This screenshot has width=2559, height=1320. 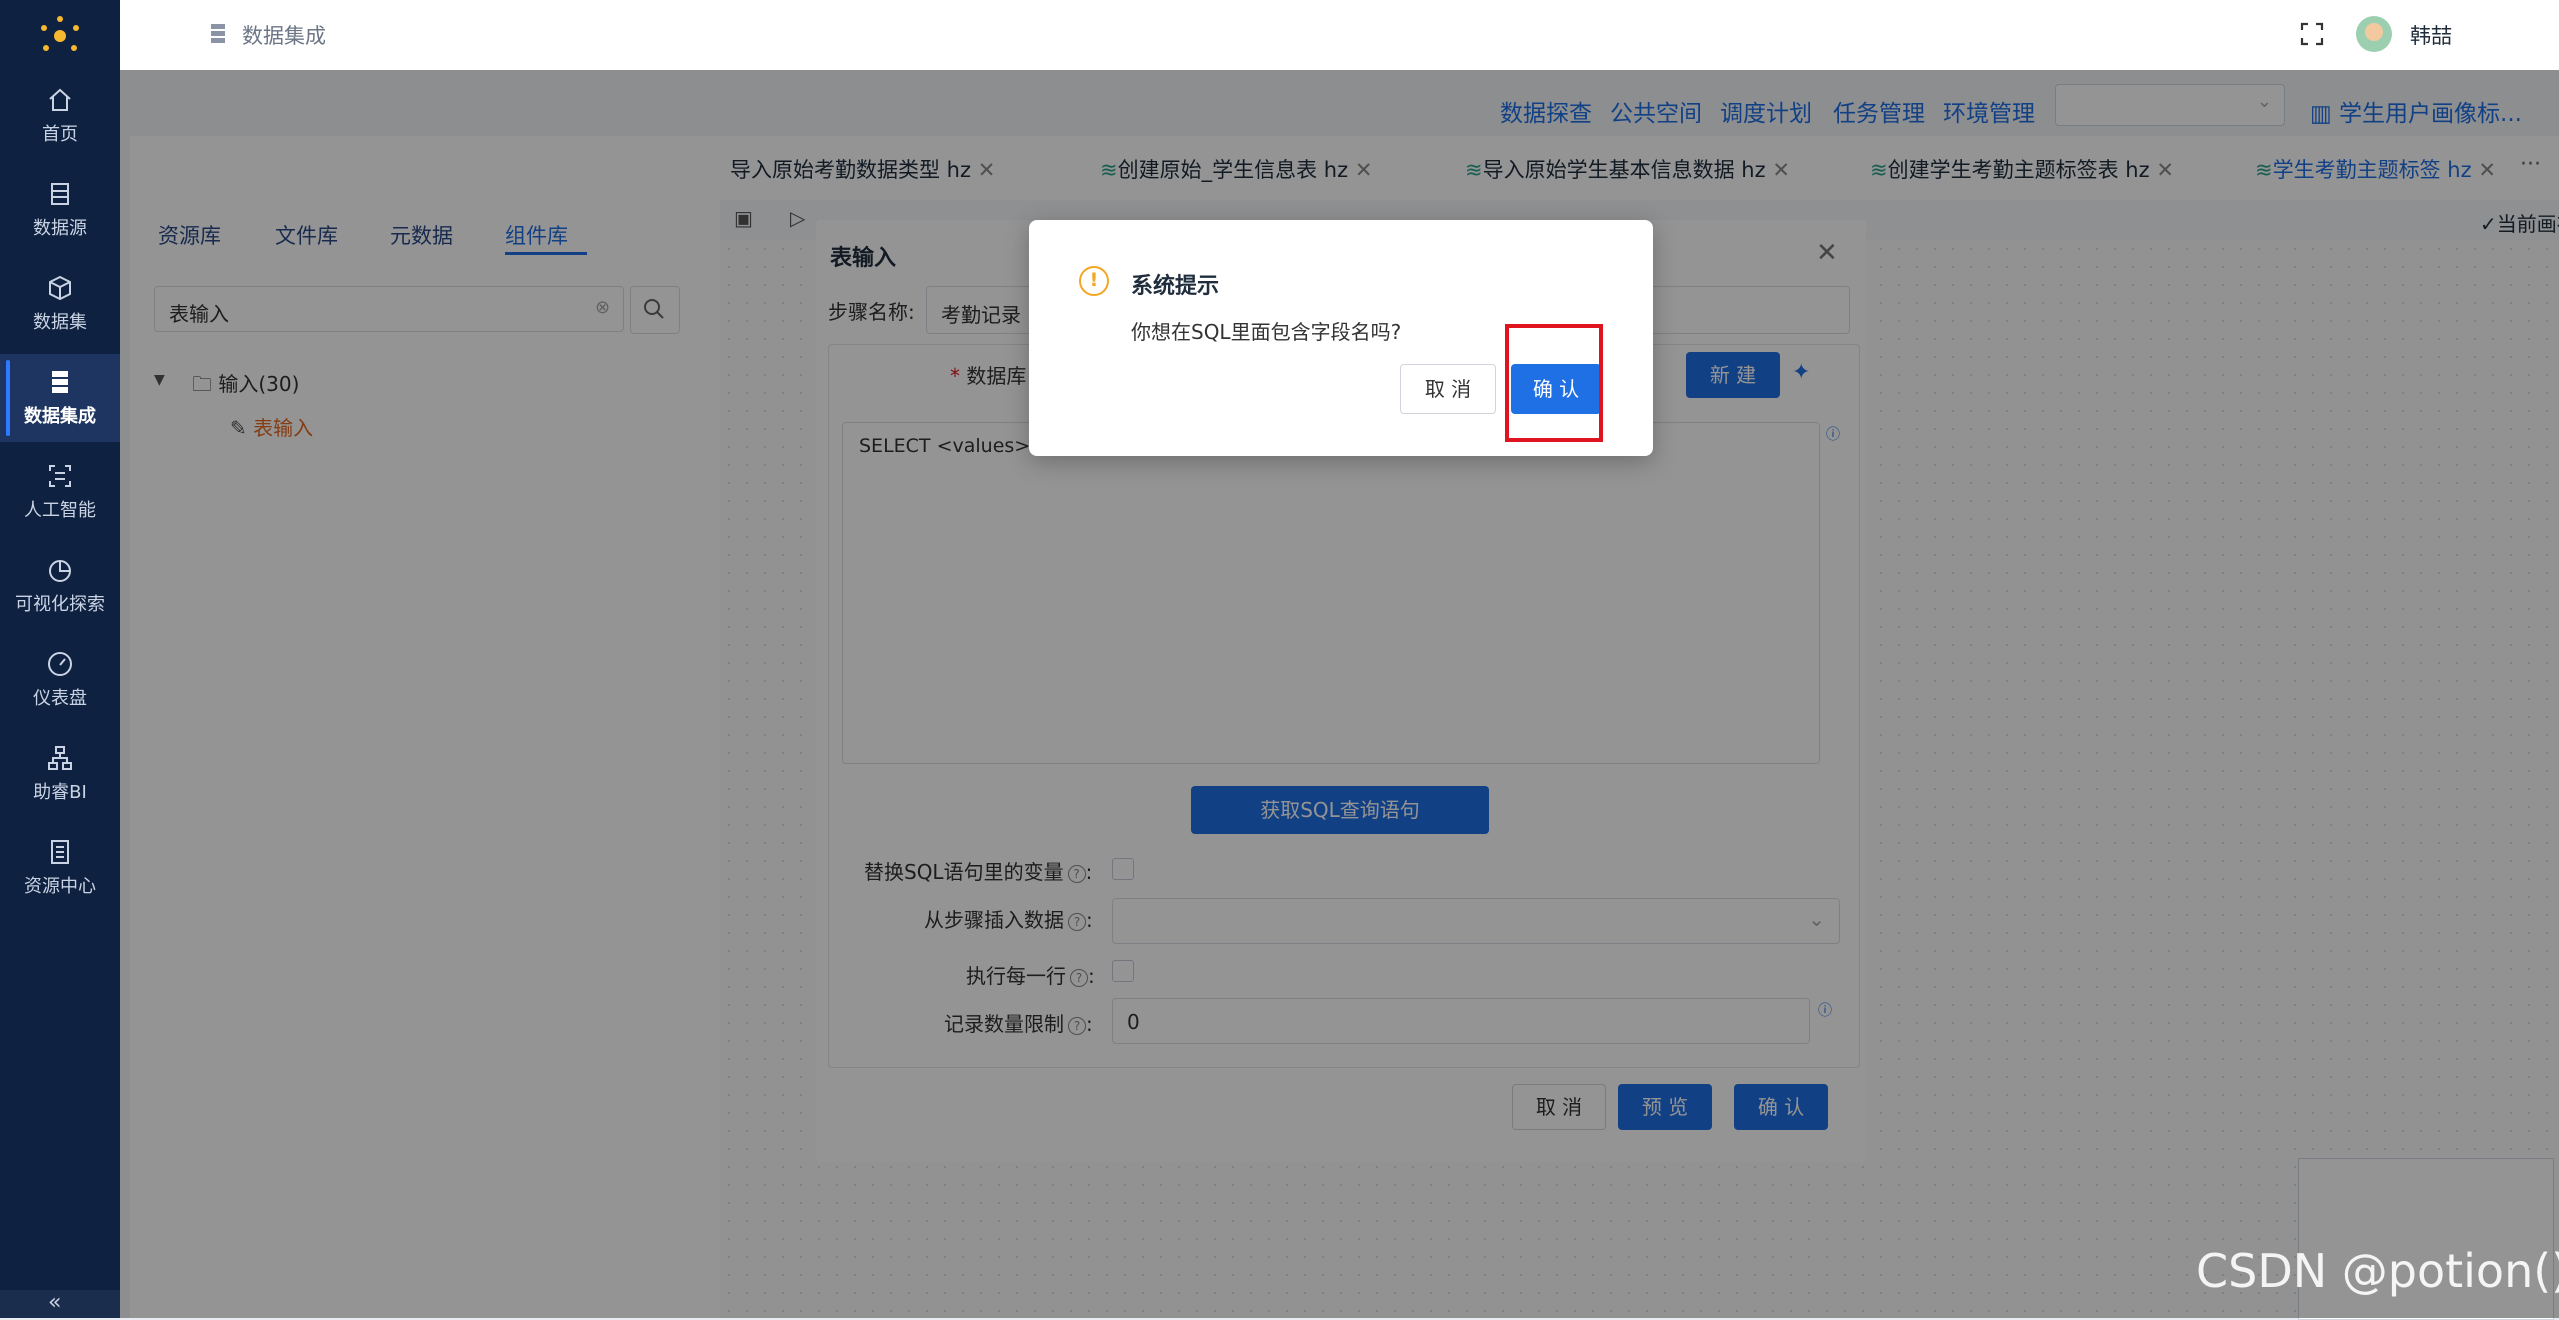 What do you see at coordinates (60, 664) in the screenshot?
I see `gauge-icon` at bounding box center [60, 664].